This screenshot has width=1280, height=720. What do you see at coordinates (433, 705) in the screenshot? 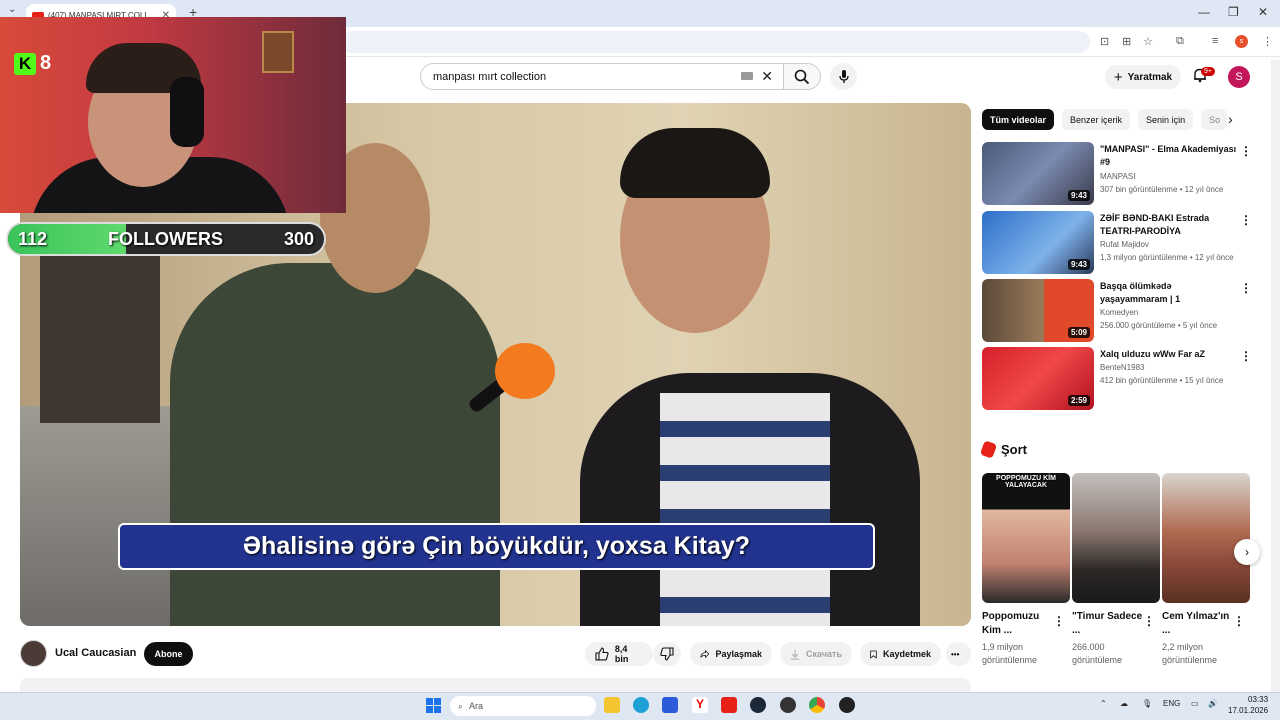
I see `windows-start-icon` at bounding box center [433, 705].